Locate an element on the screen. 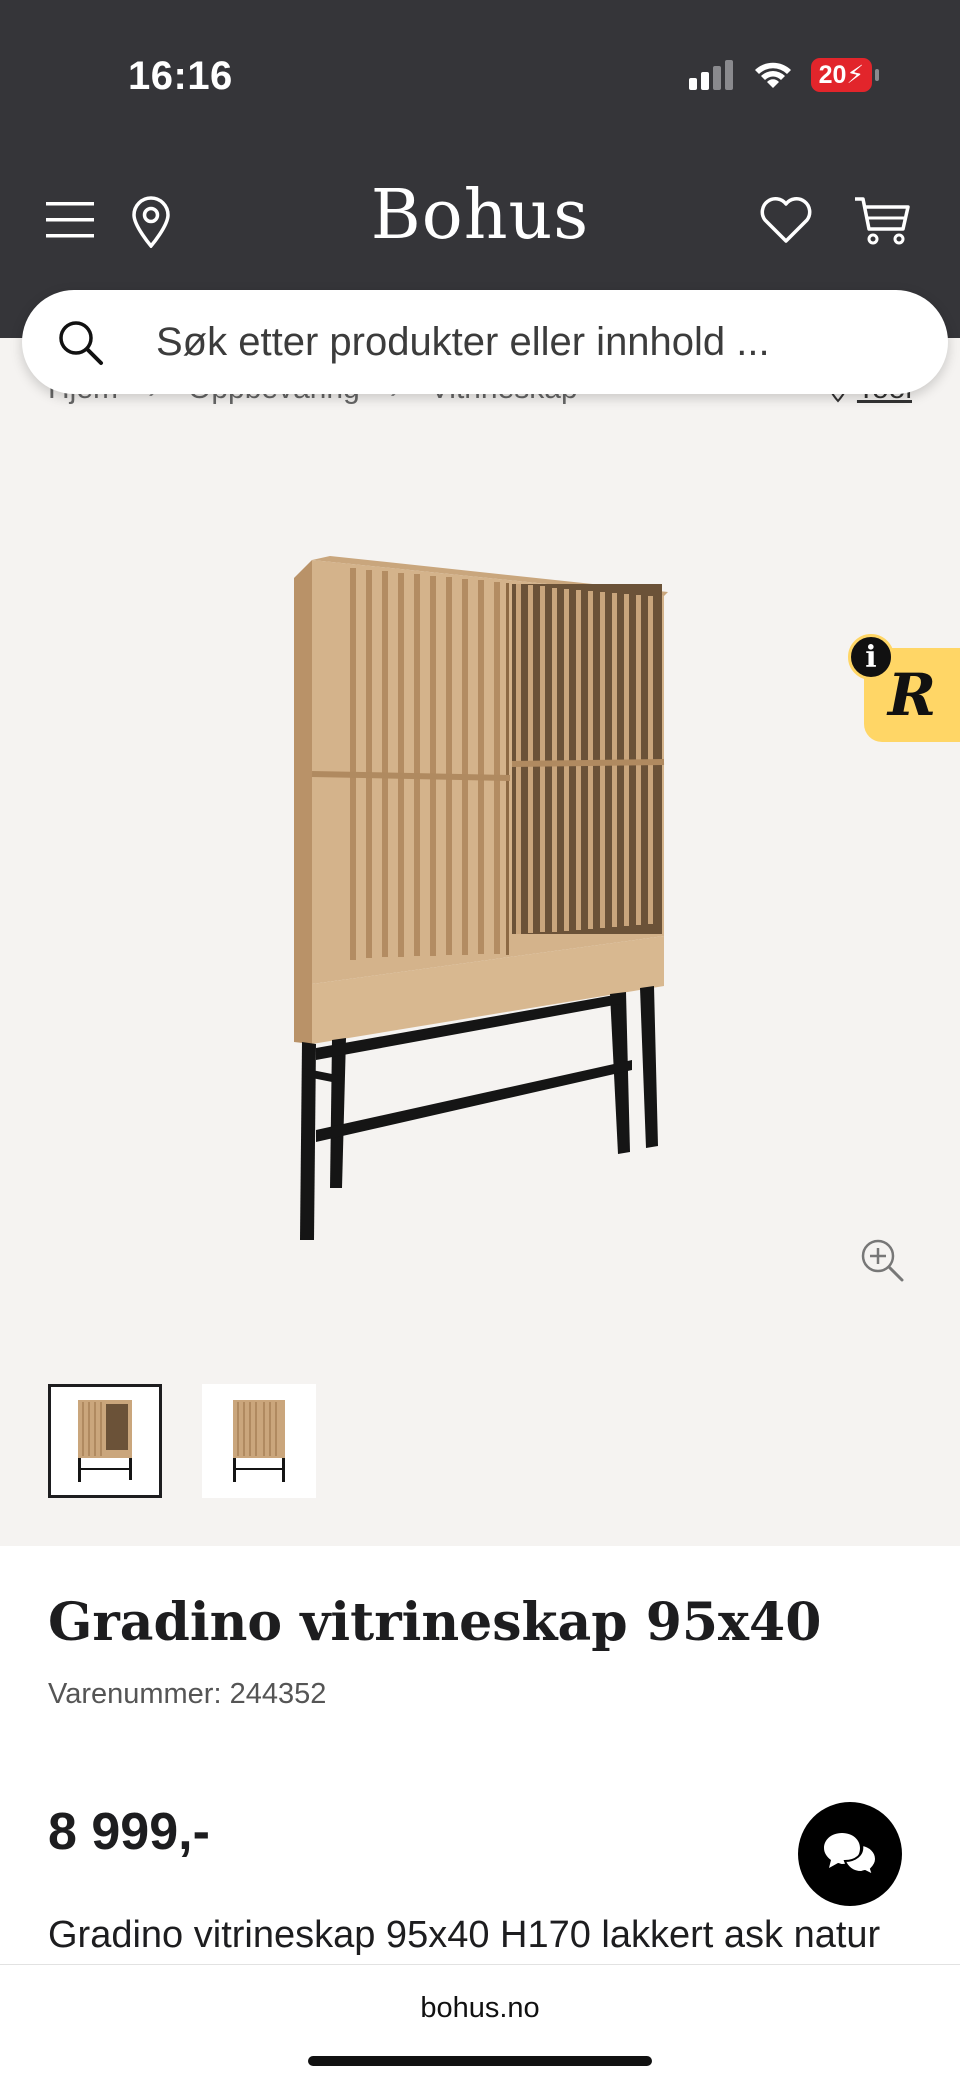 The image size is (960, 2087). chat-button is located at coordinates (850, 1854).